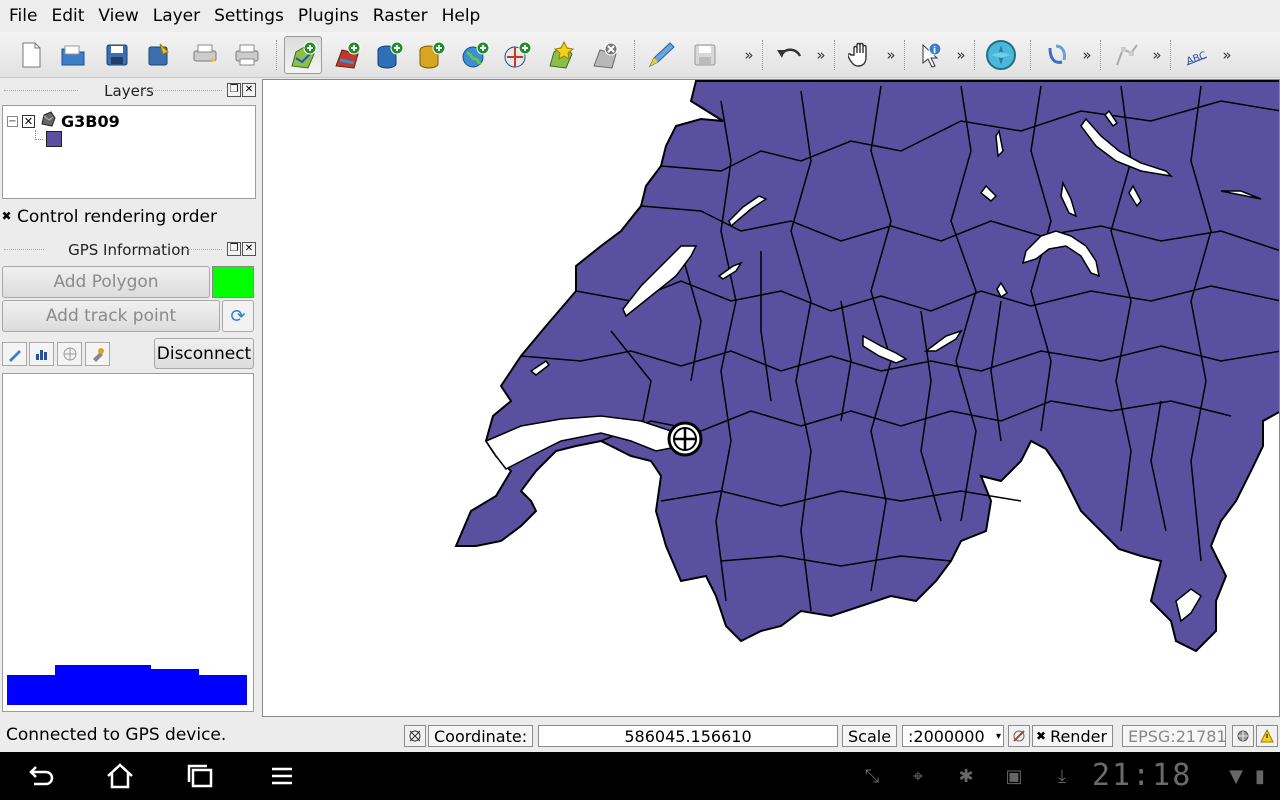 This screenshot has height=800, width=1280. I want to click on menu-edit: Edit, so click(67, 16).